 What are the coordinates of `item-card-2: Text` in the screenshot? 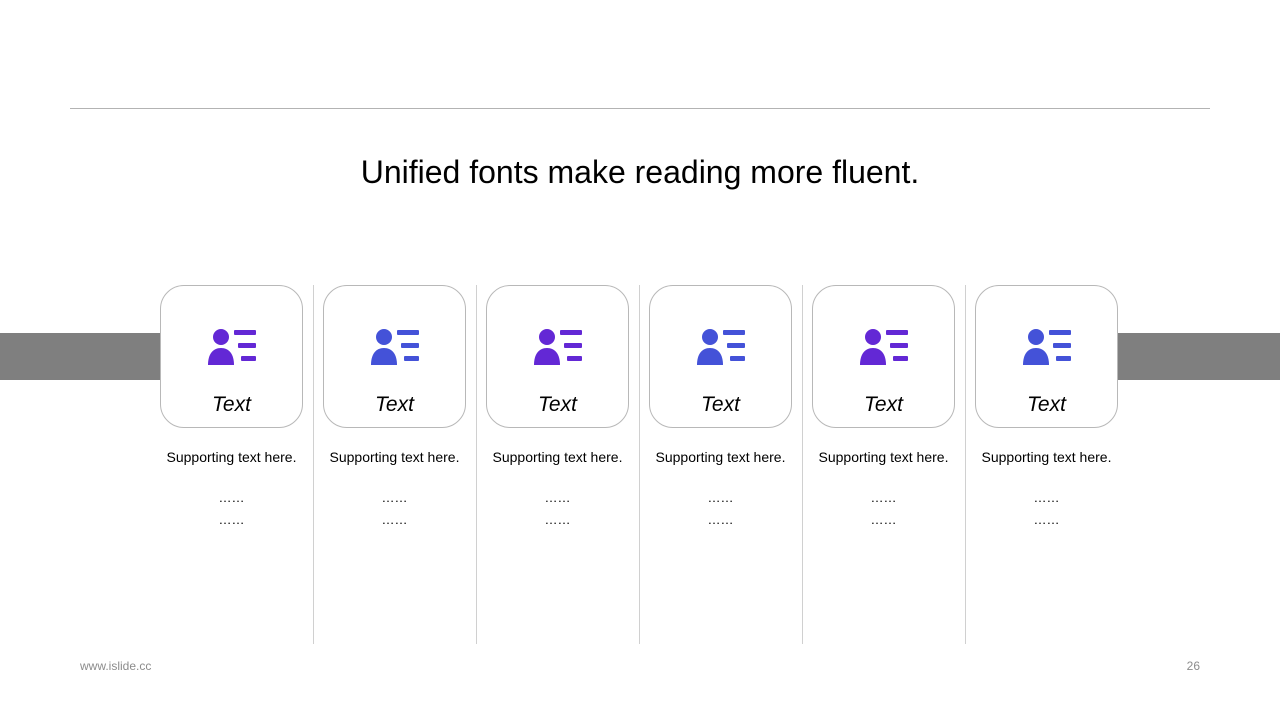 It's located at (394, 356).